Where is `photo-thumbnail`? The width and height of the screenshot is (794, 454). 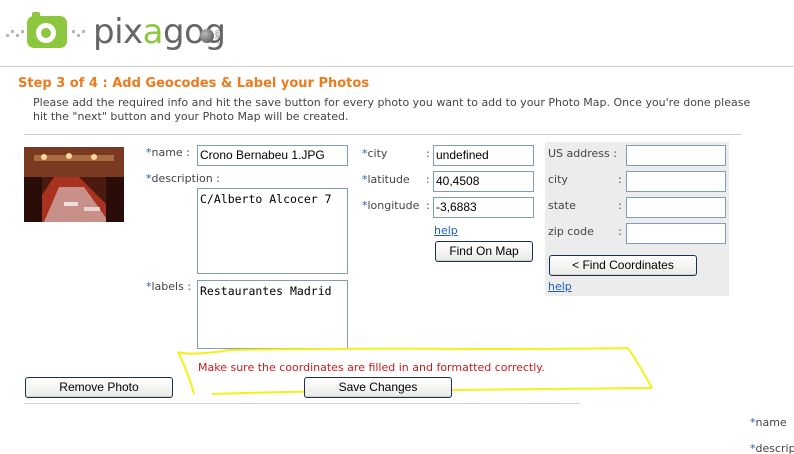 photo-thumbnail is located at coordinates (74, 184).